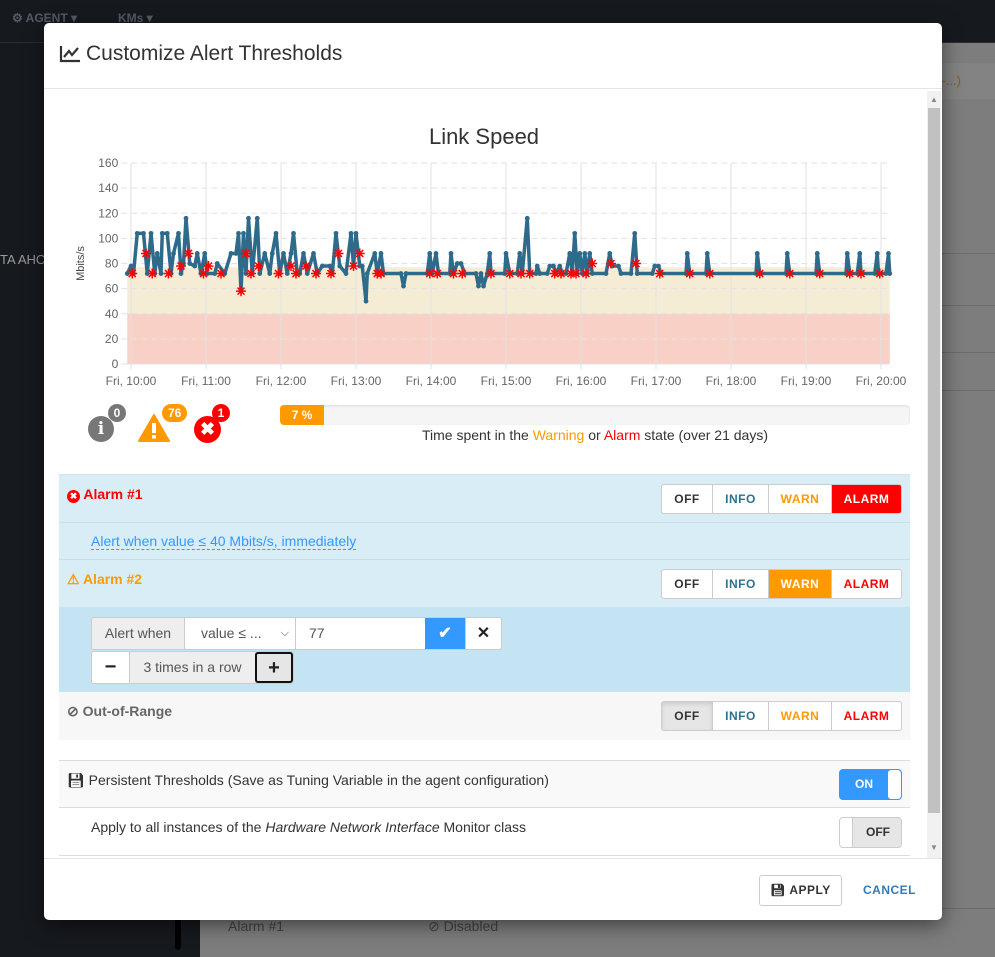  What do you see at coordinates (799, 716) in the screenshot?
I see `oor-warn-button: WARN` at bounding box center [799, 716].